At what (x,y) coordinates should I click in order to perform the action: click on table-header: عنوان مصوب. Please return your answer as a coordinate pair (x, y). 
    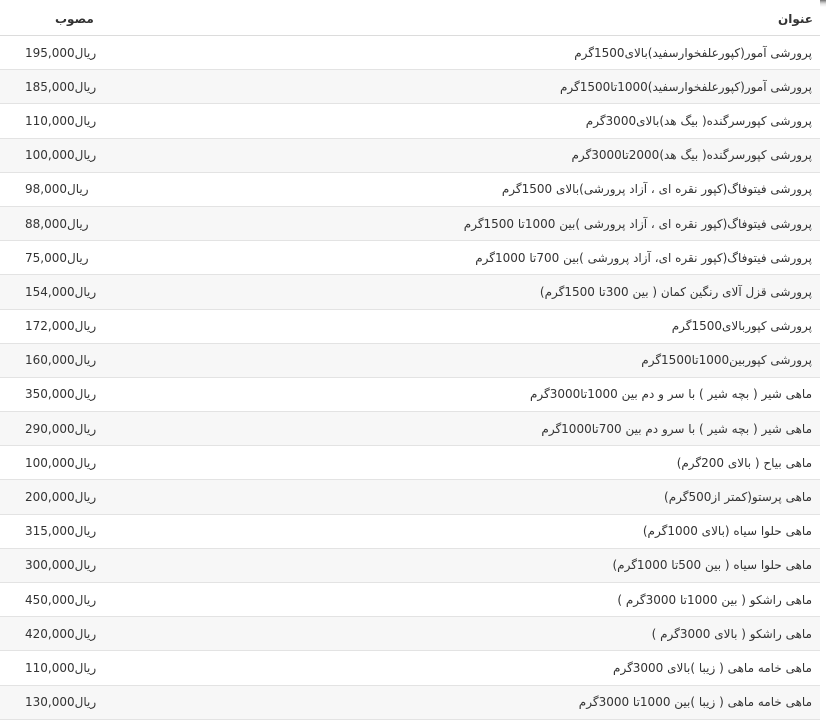
    Looking at the image, I should click on (410, 18).